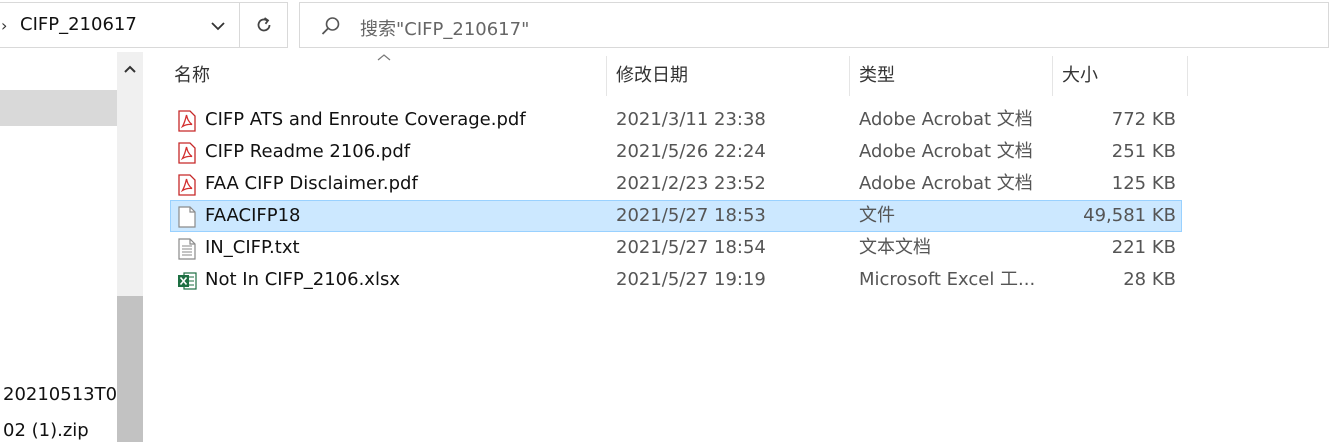 The width and height of the screenshot is (1332, 442). I want to click on file-name: CIFP Readme 2106.pdf, so click(308, 151).